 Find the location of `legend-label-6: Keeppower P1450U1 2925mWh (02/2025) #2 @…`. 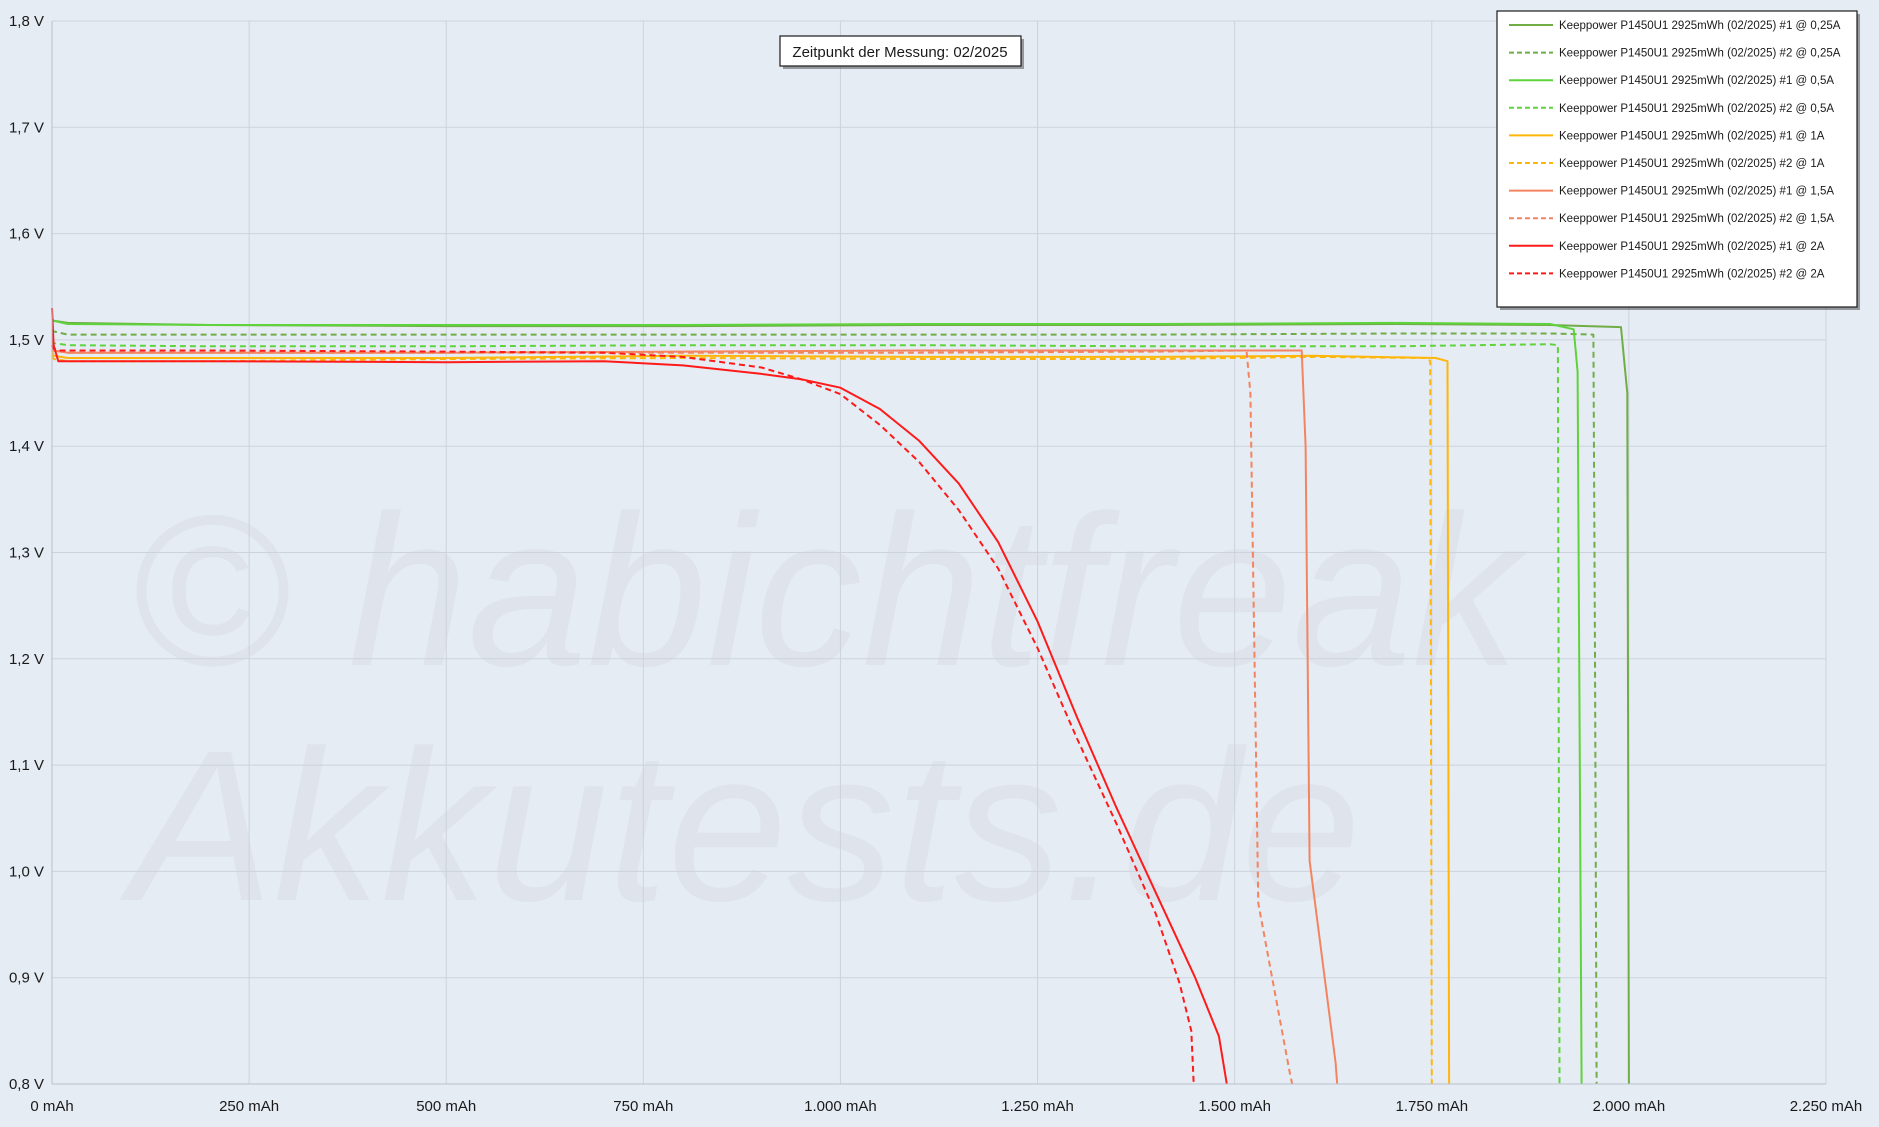

legend-label-6: Keeppower P1450U1 2925mWh (02/2025) #2 @… is located at coordinates (1692, 164).